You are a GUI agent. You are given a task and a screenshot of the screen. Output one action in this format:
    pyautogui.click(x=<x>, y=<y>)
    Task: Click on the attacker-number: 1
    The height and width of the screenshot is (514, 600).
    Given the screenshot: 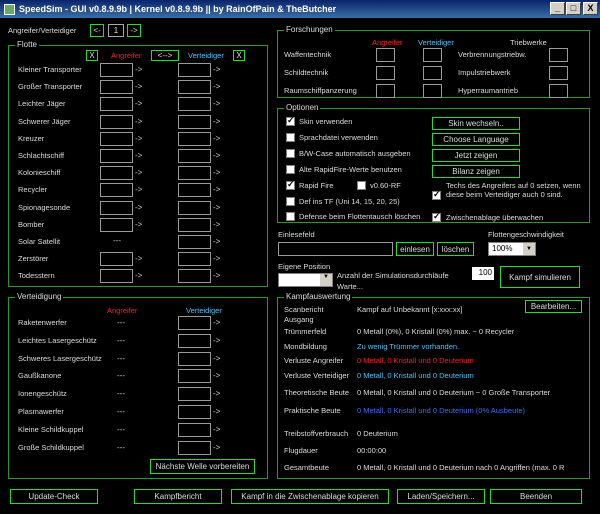 What is the action you would take?
    pyautogui.click(x=116, y=30)
    